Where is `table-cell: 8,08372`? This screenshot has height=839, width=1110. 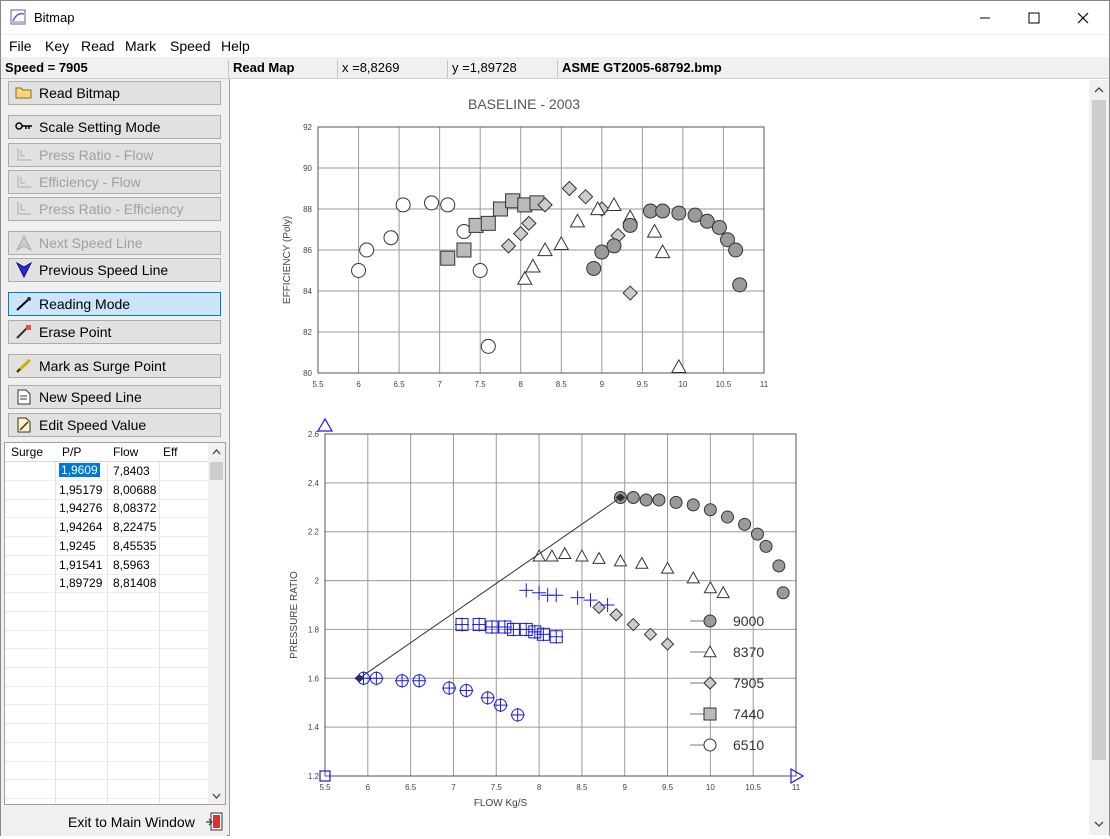 table-cell: 8,08372 is located at coordinates (134, 508).